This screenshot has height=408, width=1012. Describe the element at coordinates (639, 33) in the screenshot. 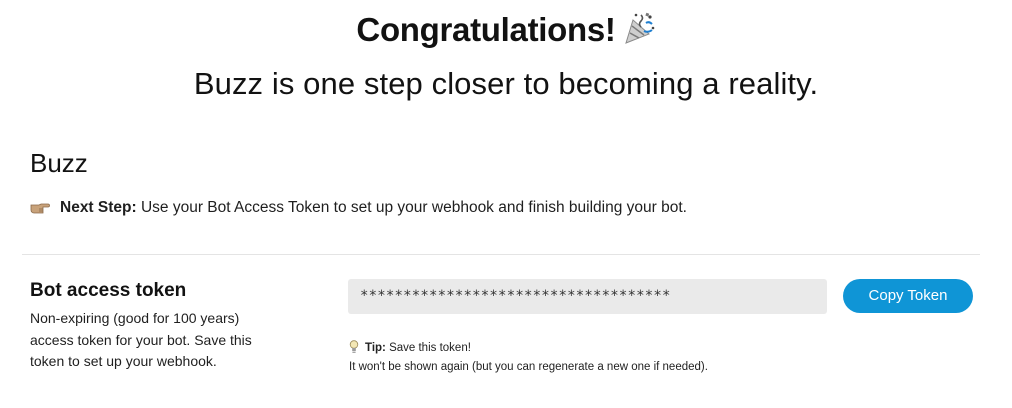

I see `party-popper-icon` at that location.